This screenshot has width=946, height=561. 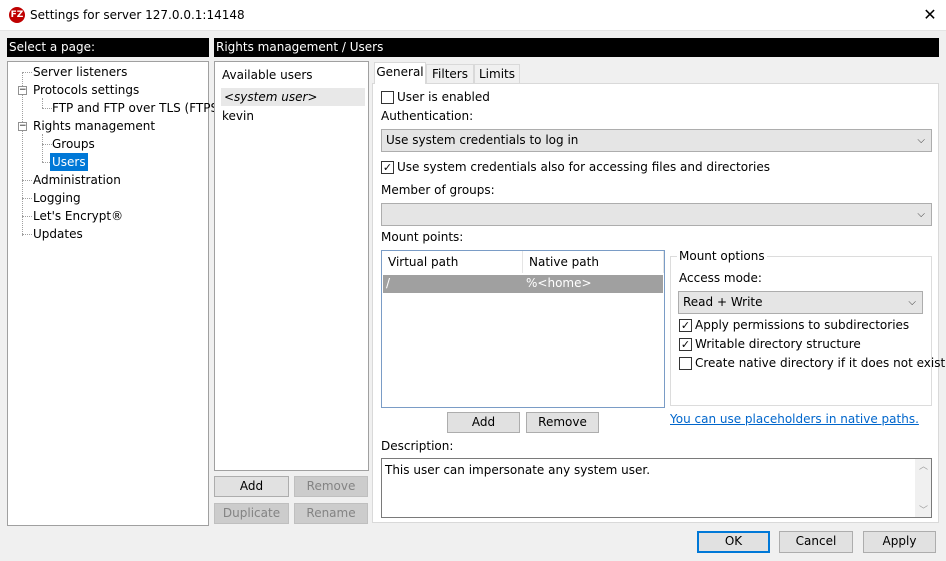 What do you see at coordinates (800, 302) in the screenshot?
I see `access-mode-select: Read + Write ⌵` at bounding box center [800, 302].